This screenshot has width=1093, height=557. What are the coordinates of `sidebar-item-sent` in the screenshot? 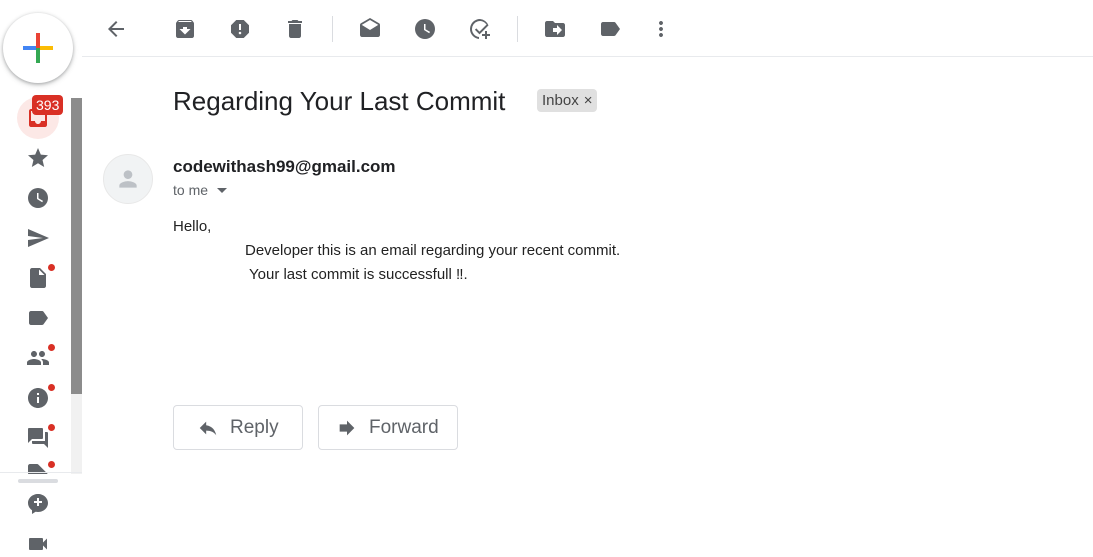 It's located at (38, 238).